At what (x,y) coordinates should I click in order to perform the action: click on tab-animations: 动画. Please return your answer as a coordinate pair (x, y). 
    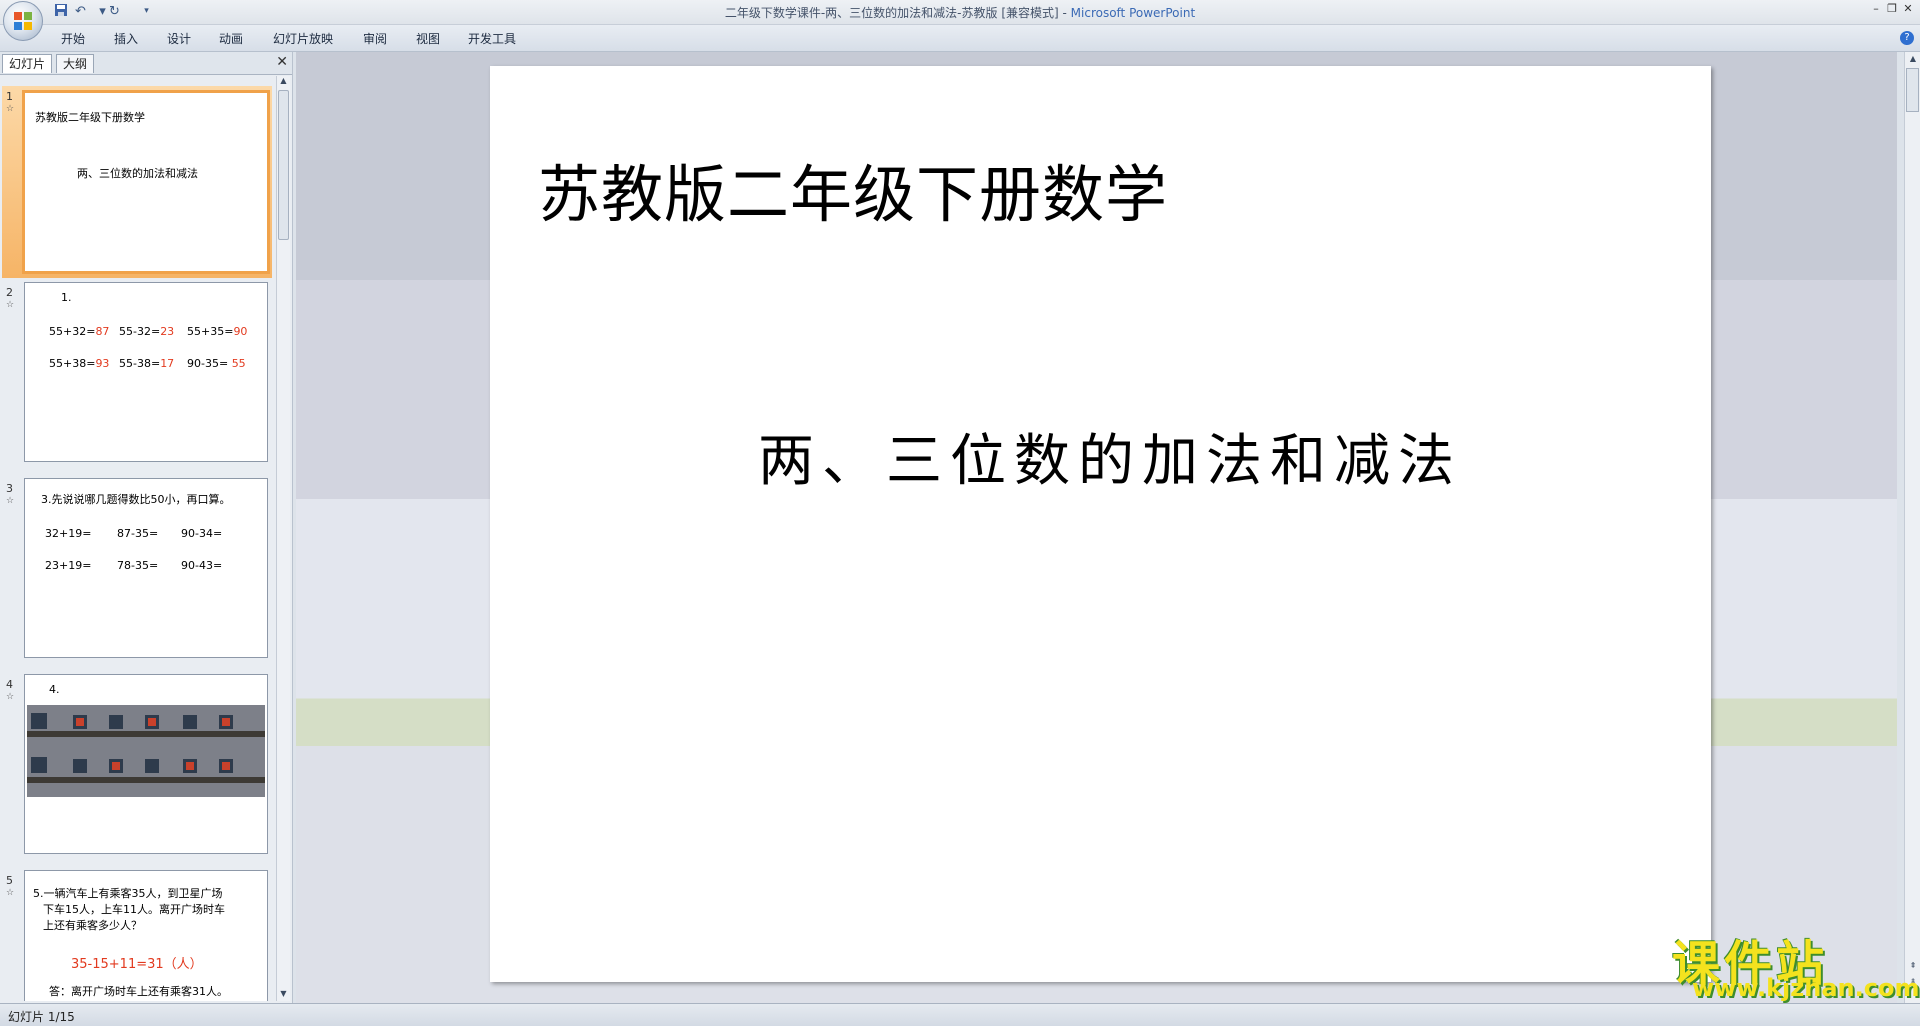
    Looking at the image, I should click on (231, 38).